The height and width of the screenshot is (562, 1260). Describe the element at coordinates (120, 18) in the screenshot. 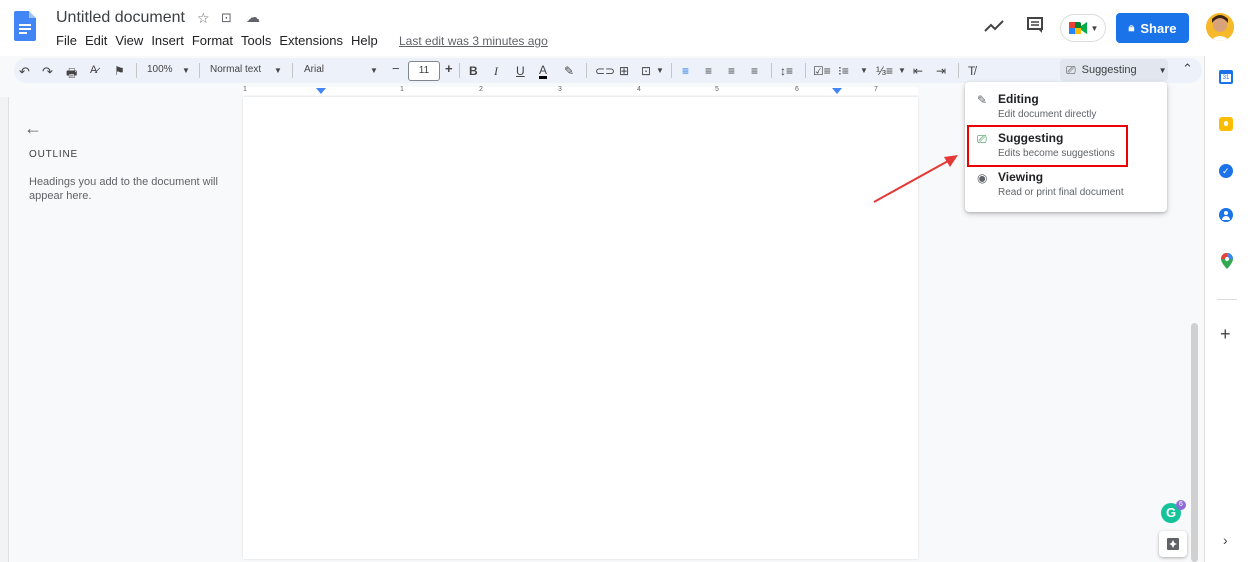

I see `document-title: Untitled document` at that location.